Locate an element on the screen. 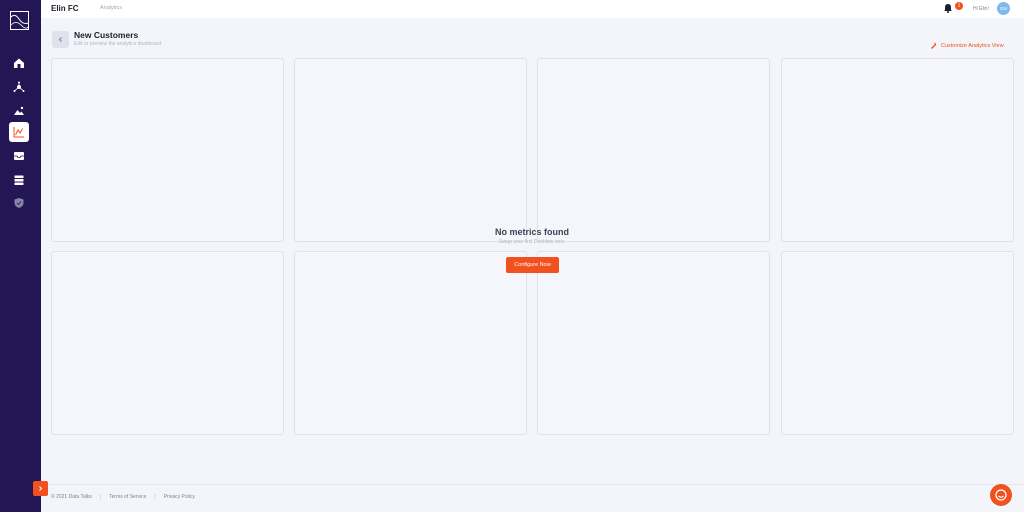 The height and width of the screenshot is (512, 1024). footer-copyright: © 2021 Data Talks is located at coordinates (71, 497).